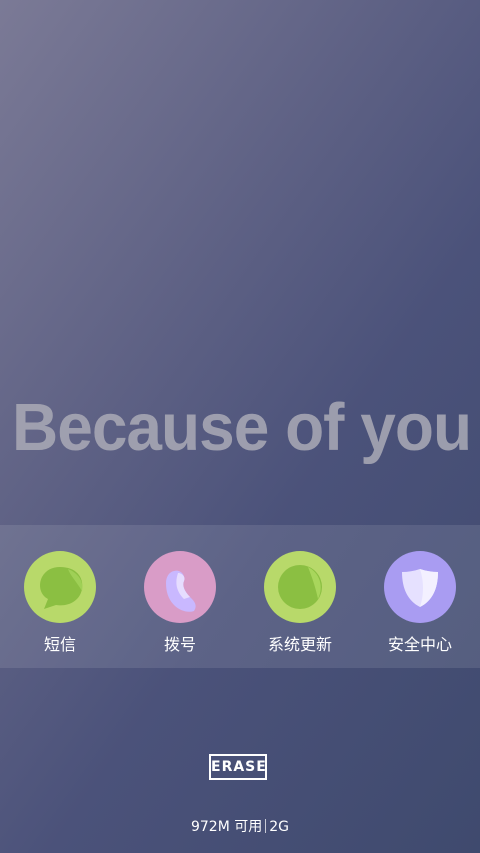 The width and height of the screenshot is (480, 853). Describe the element at coordinates (238, 767) in the screenshot. I see `erase-button: ERASE` at that location.